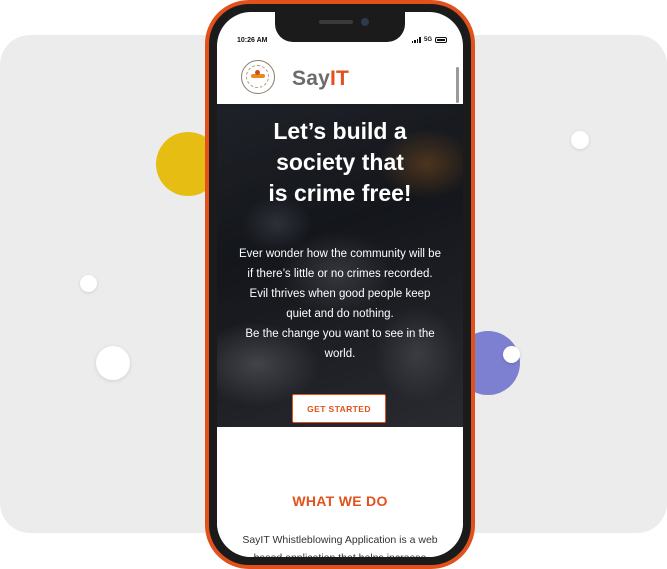 The height and width of the screenshot is (569, 667). What do you see at coordinates (340, 274) in the screenshot?
I see `hero-text-line: if there’s little or no crimes recorded.` at bounding box center [340, 274].